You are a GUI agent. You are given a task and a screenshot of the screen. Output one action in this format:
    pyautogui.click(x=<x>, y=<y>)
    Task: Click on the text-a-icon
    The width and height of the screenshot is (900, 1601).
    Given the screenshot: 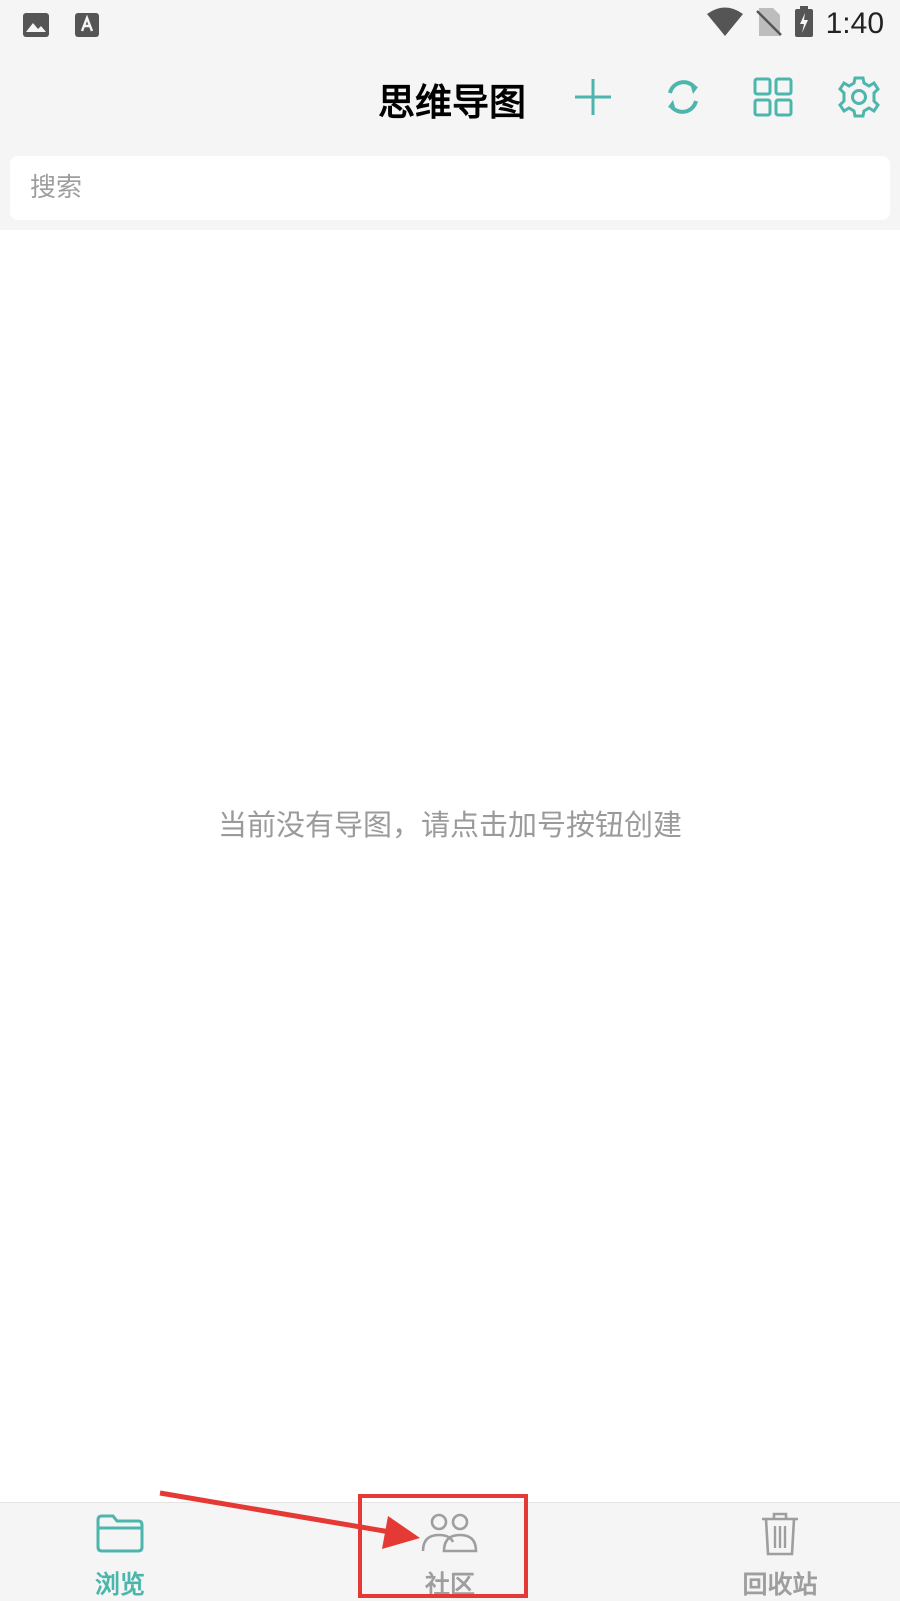 What is the action you would take?
    pyautogui.click(x=87, y=27)
    